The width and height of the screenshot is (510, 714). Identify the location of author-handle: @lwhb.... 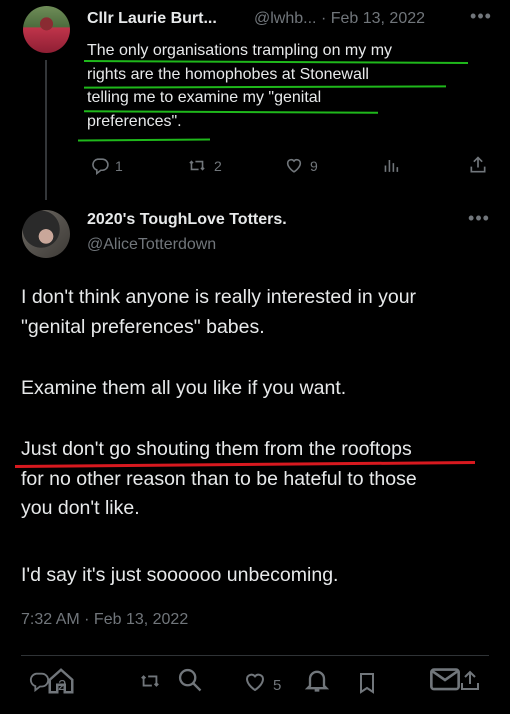
(285, 18).